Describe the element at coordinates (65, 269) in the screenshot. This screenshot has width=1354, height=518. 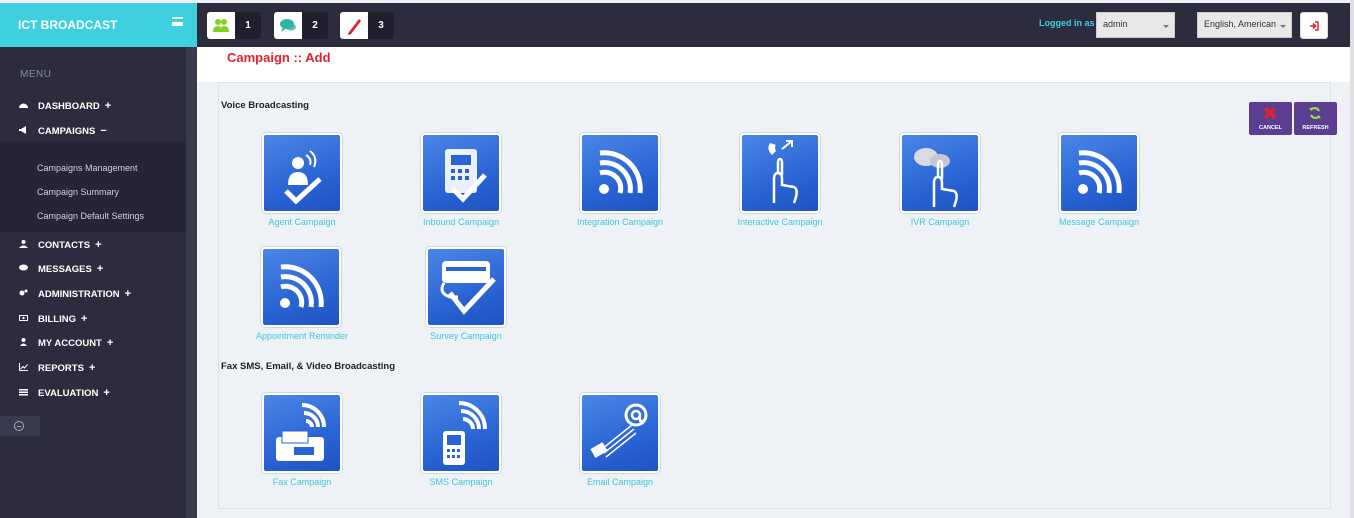
I see `sidebar-item-label: MESSAGES` at that location.